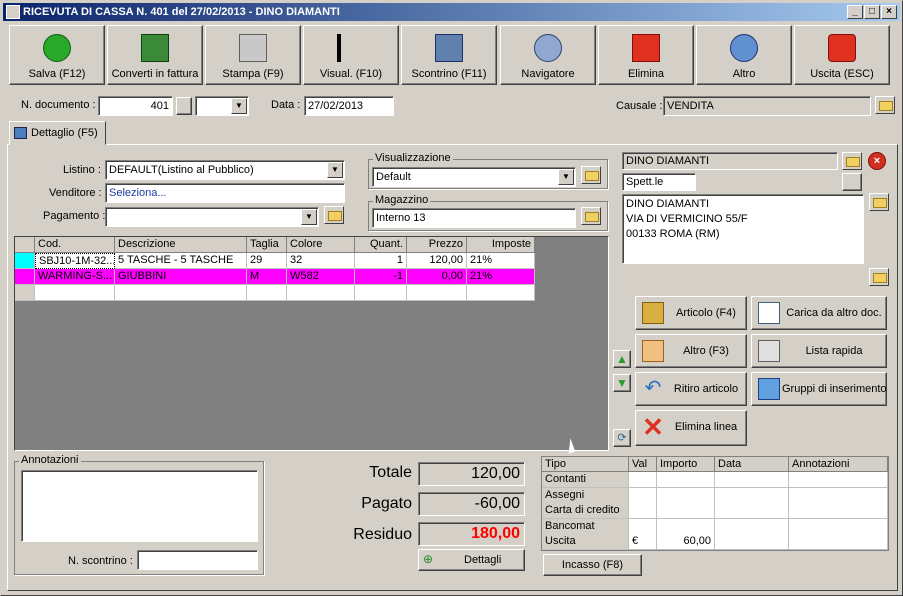  Describe the element at coordinates (181, 261) in the screenshot. I see `grid-cell-descrizione: 5 TASCHE - 5 TASCHE` at that location.